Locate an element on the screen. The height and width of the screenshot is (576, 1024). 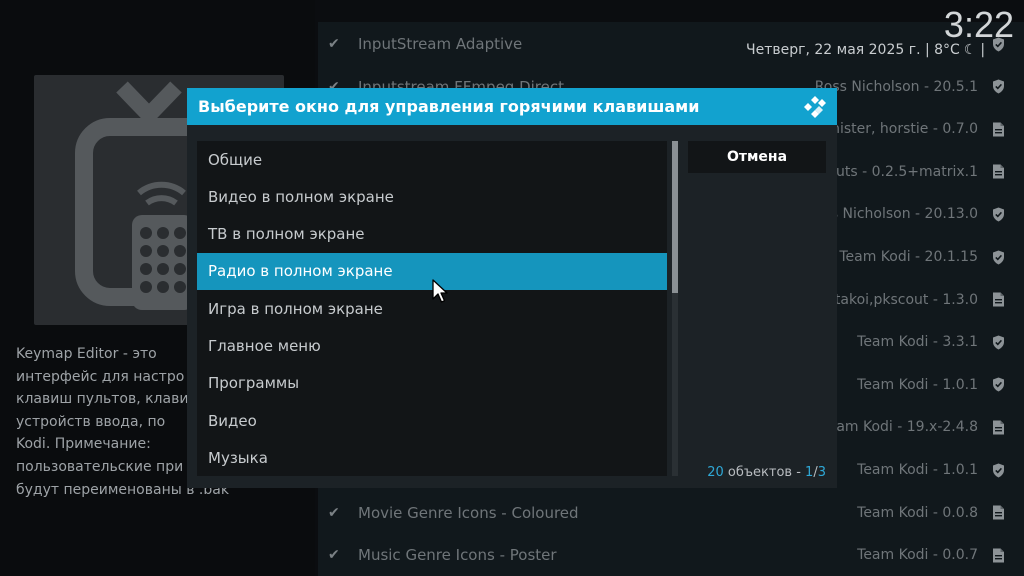
window-option-label: Игра в полном экране is located at coordinates (295, 308).